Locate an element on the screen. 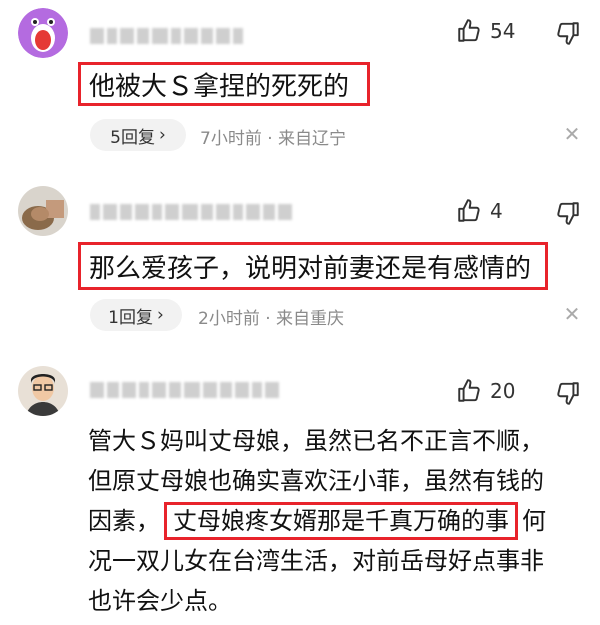 This screenshot has width=600, height=625. comment-line: 管大Ｓ妈叫丈母娘，虽然已名不正言不顺， is located at coordinates (316, 441).